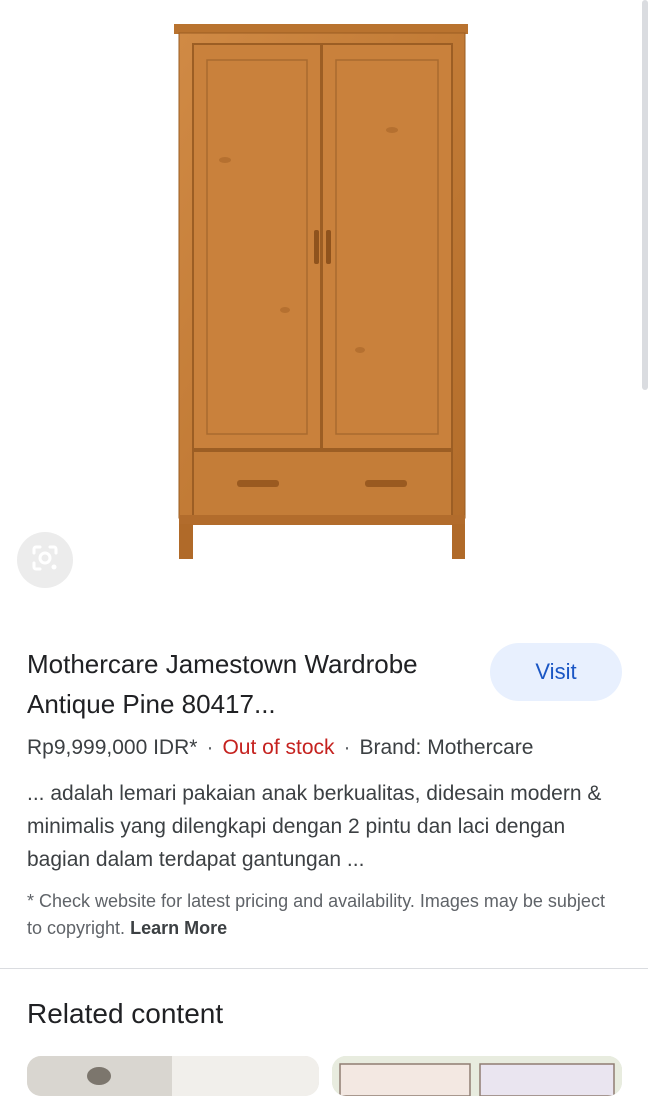  What do you see at coordinates (112, 747) in the screenshot?
I see `price: Rp9,999,000 IDR*` at bounding box center [112, 747].